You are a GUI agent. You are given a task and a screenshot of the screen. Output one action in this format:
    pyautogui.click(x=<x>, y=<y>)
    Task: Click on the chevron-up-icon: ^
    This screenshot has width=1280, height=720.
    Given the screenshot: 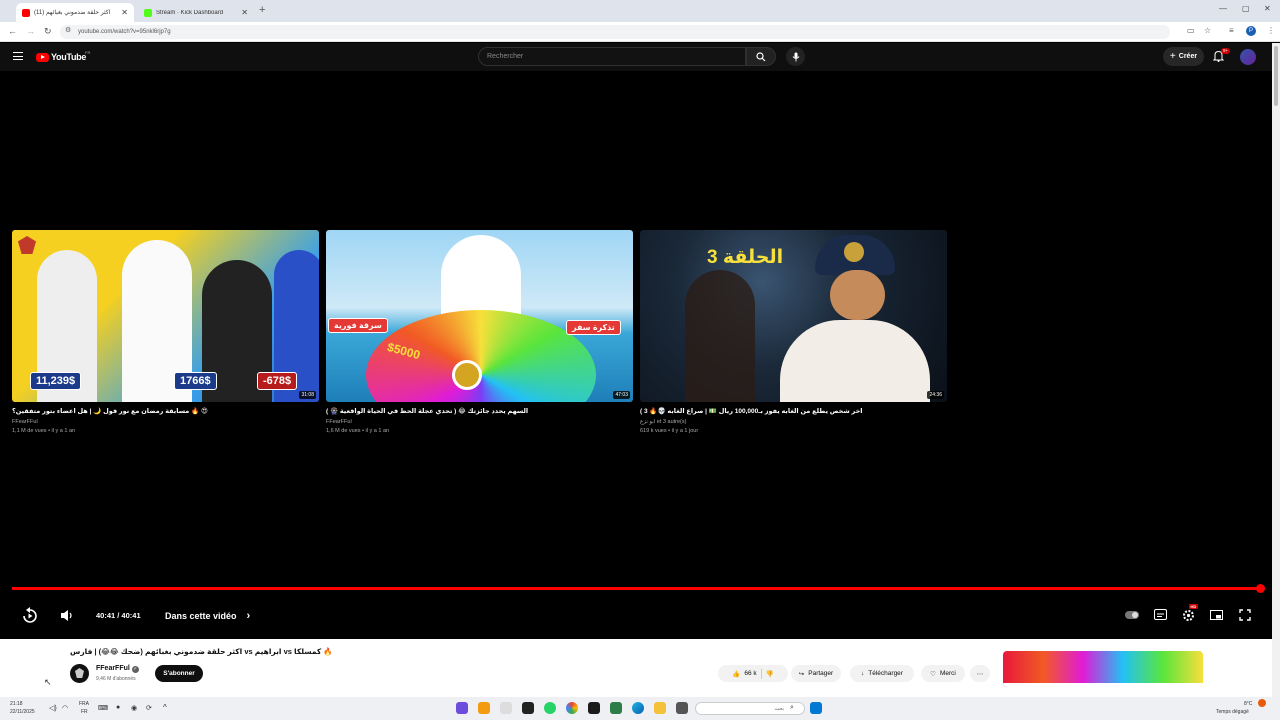 What is the action you would take?
    pyautogui.click(x=165, y=707)
    